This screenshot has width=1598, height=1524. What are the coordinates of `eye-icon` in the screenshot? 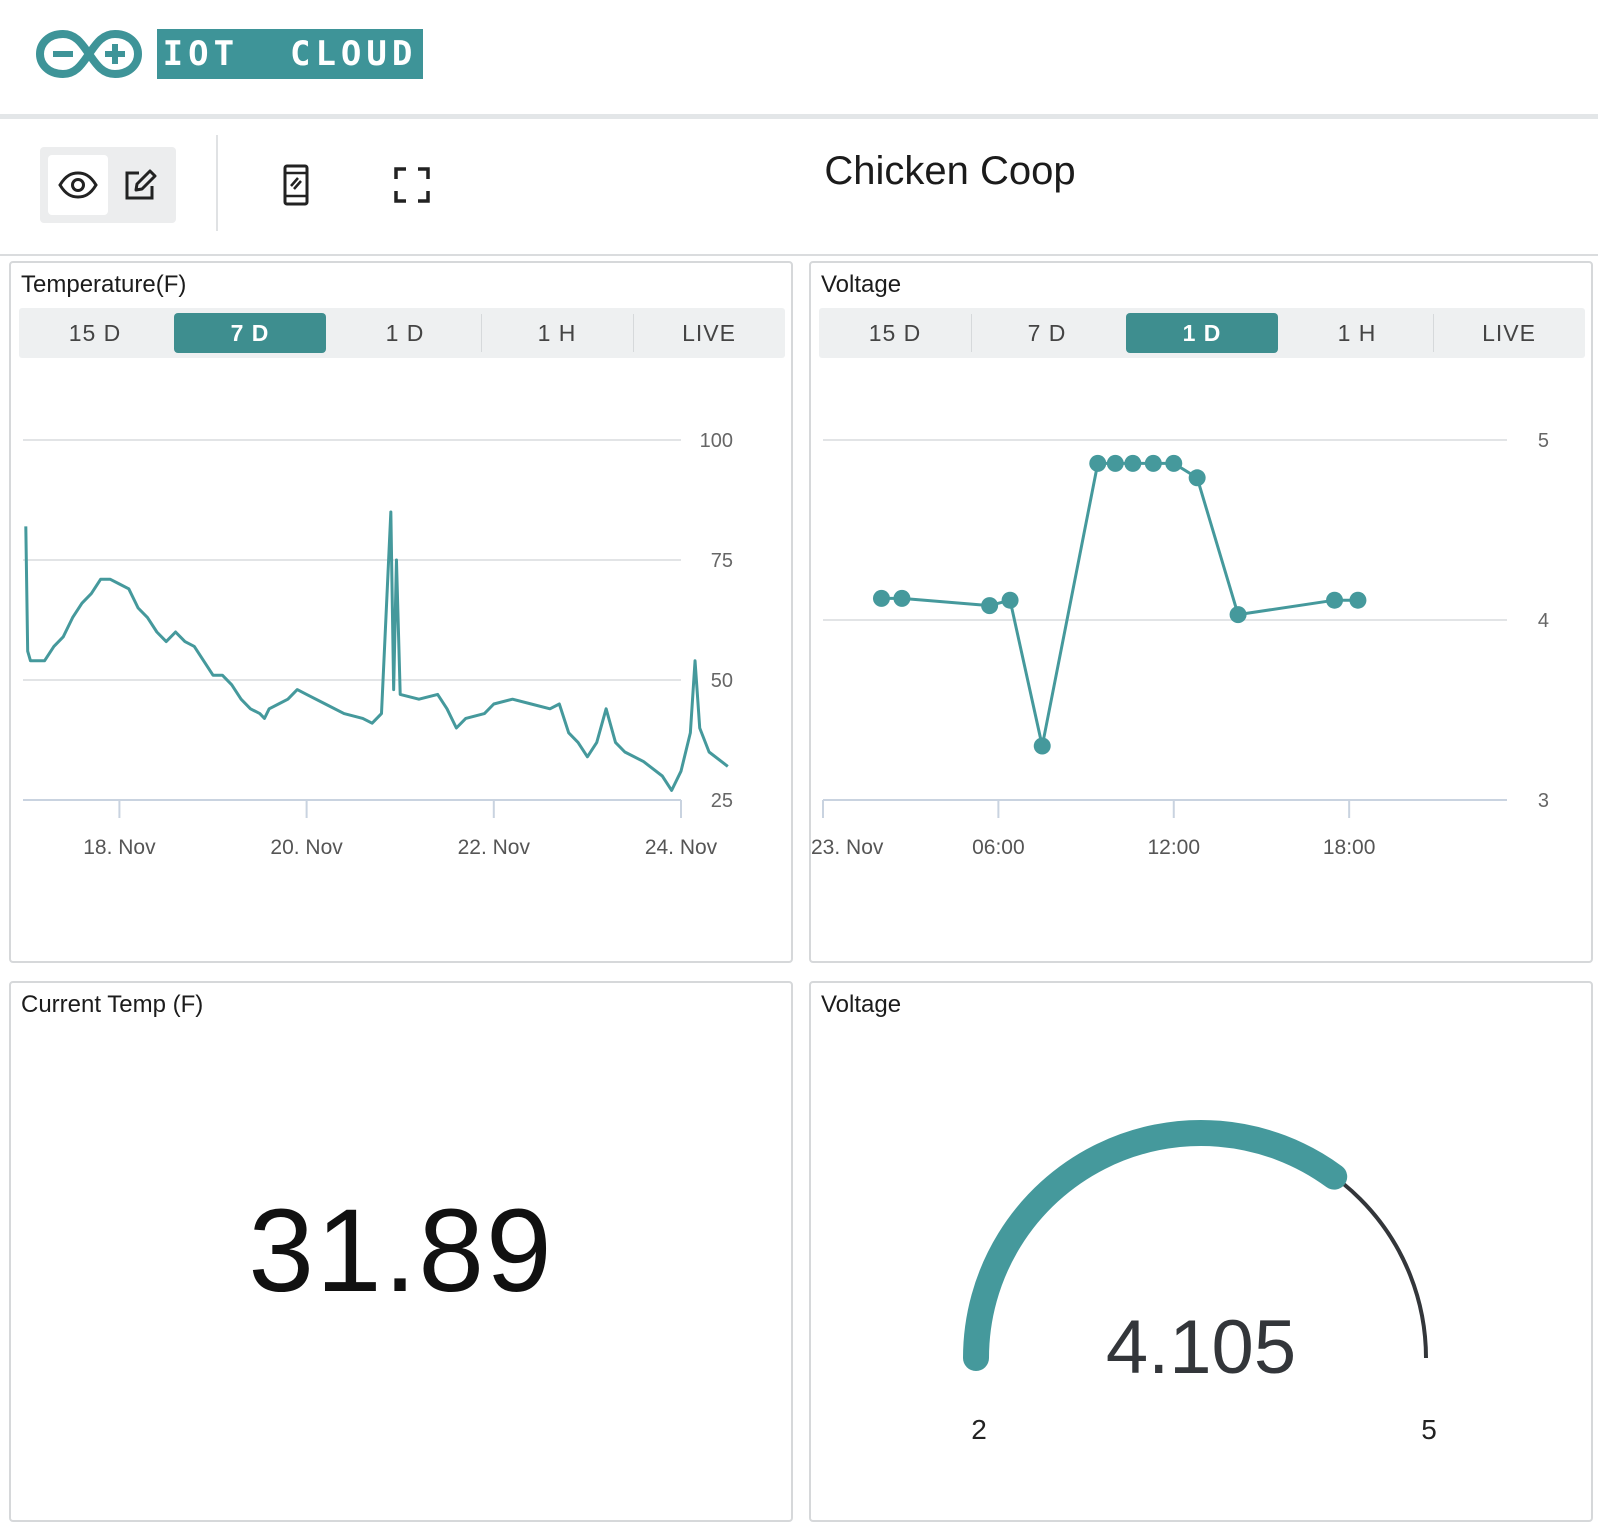 It's located at (78, 185).